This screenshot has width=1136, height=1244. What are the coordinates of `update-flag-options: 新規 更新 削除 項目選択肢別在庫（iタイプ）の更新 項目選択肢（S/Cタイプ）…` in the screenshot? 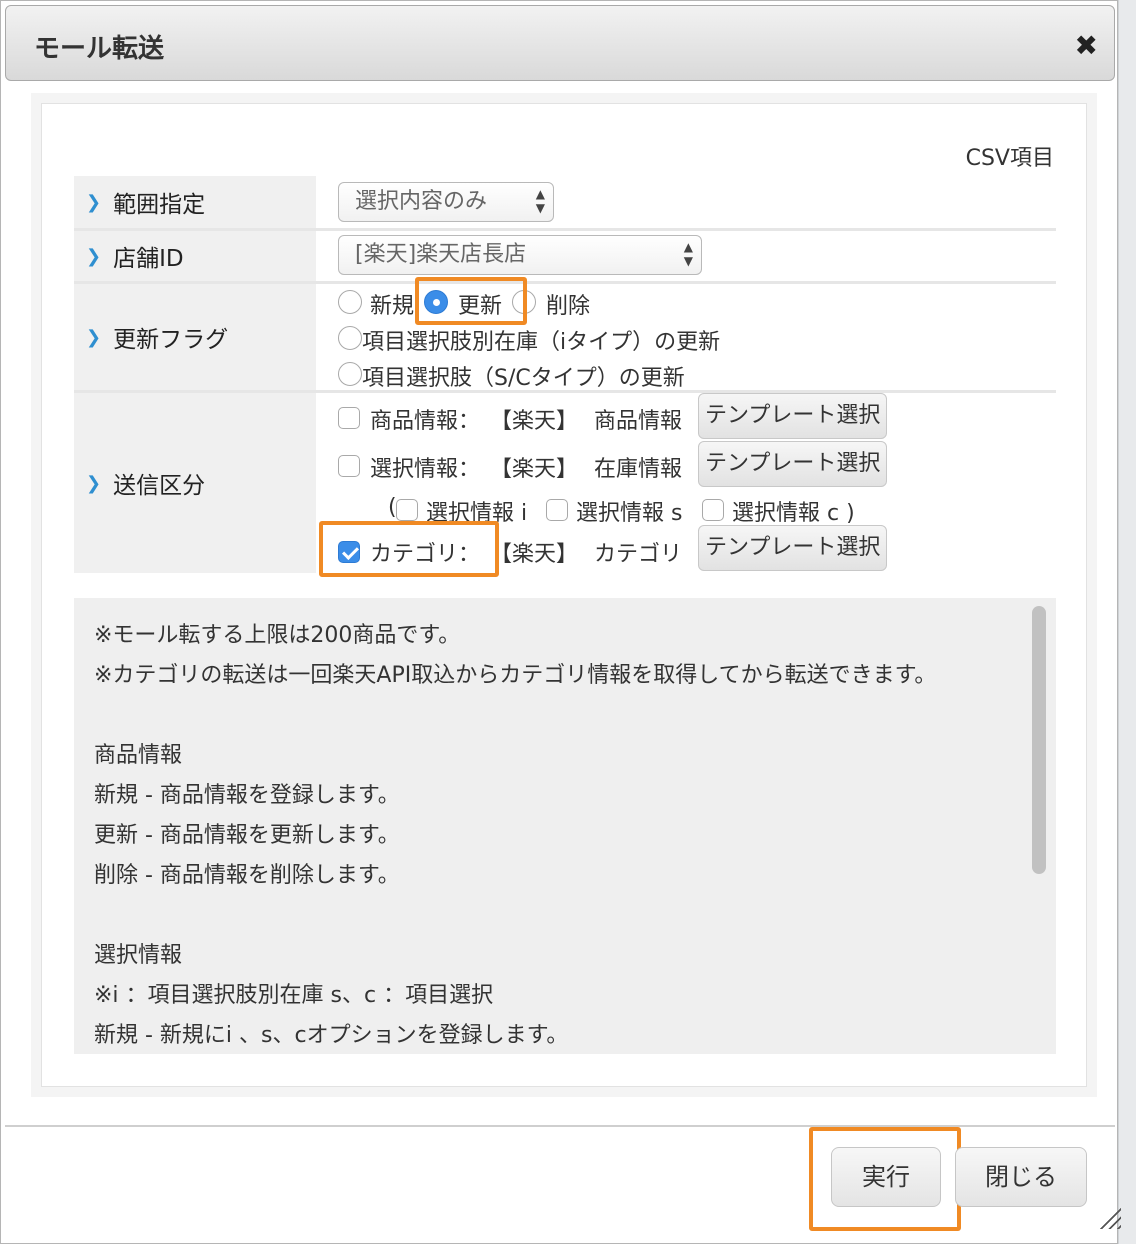 It's located at (687, 337).